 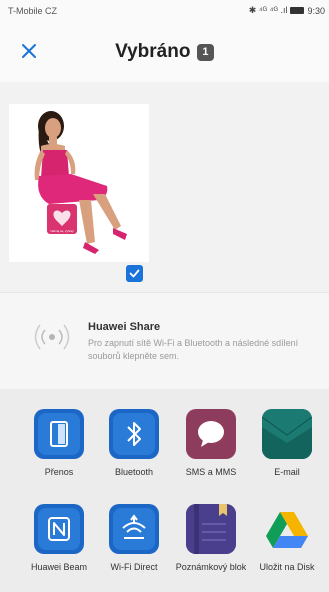 What do you see at coordinates (52, 337) in the screenshot?
I see `wireless-share-icon` at bounding box center [52, 337].